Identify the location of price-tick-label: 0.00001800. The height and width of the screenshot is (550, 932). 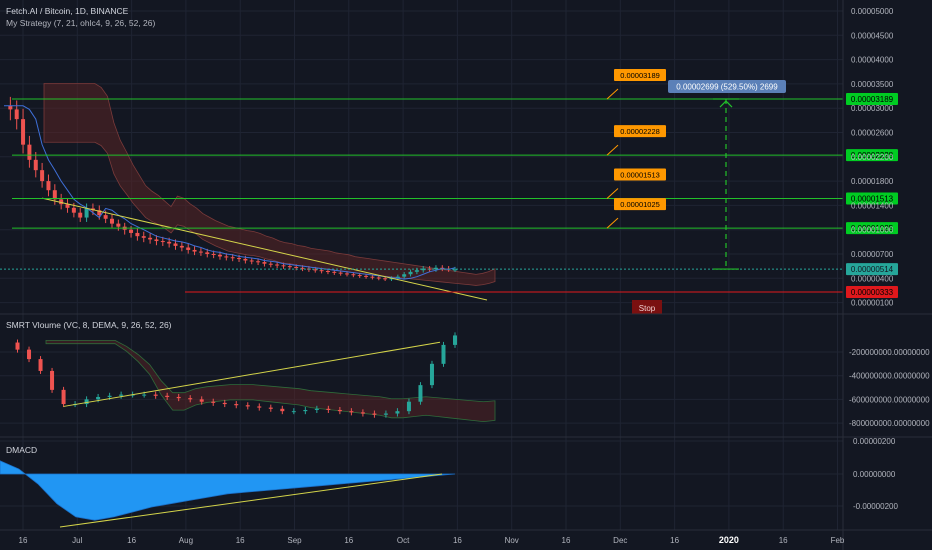
(872, 181).